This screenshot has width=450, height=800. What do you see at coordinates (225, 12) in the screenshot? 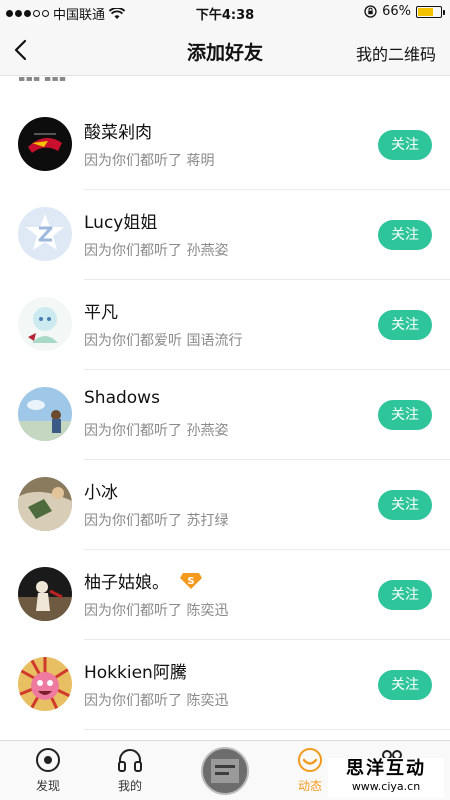
I see `status-bar: 中国联通 下午4:38 66%` at bounding box center [225, 12].